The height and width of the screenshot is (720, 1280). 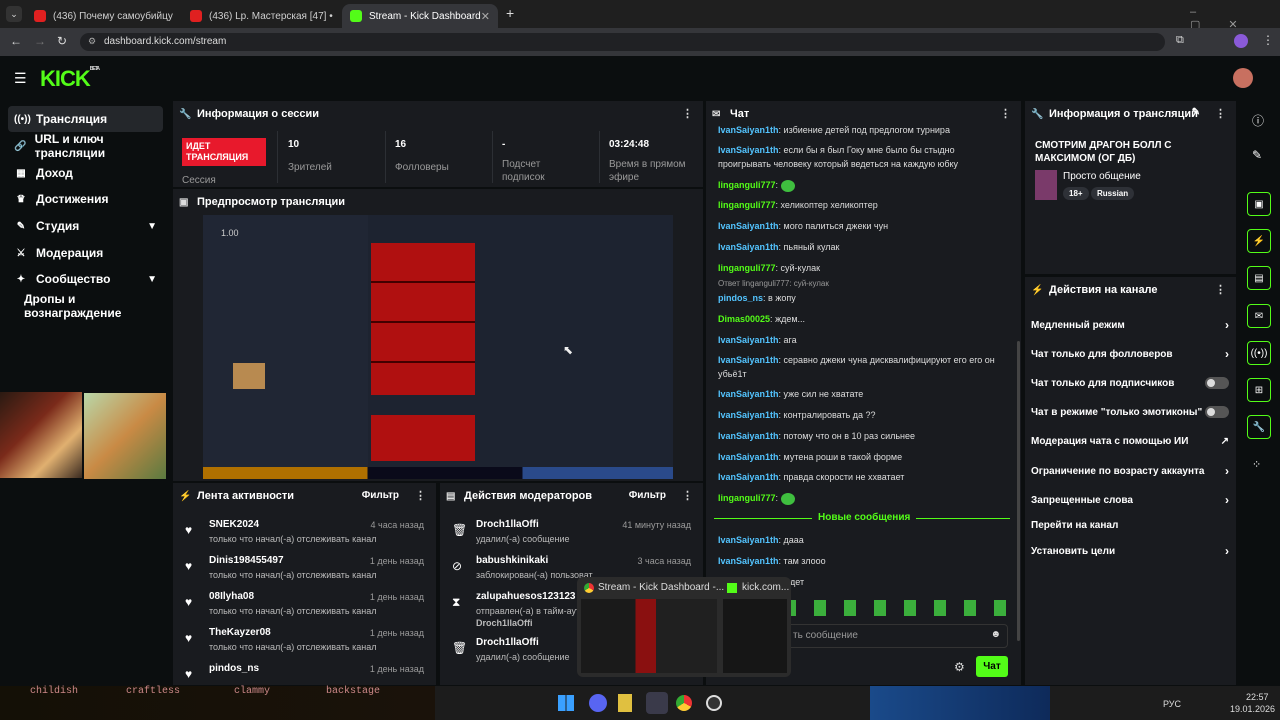 What do you see at coordinates (1259, 204) in the screenshot?
I see `rail-preview-icon: ▣` at bounding box center [1259, 204].